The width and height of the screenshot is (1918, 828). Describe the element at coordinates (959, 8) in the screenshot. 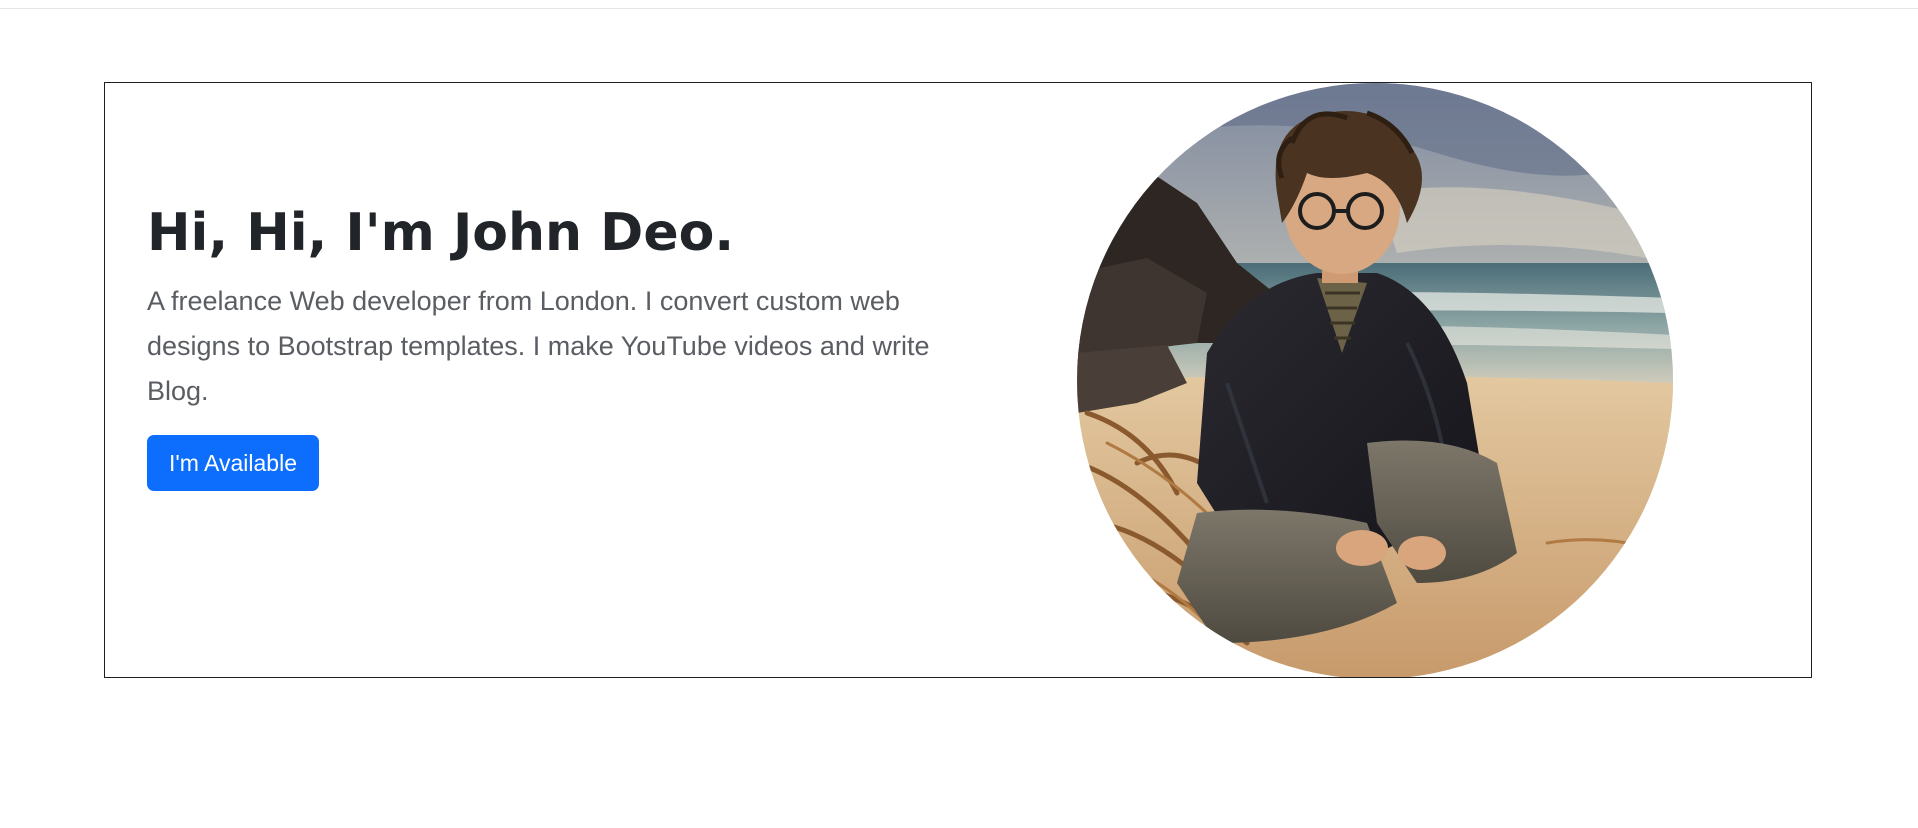

I see `top-divider` at that location.